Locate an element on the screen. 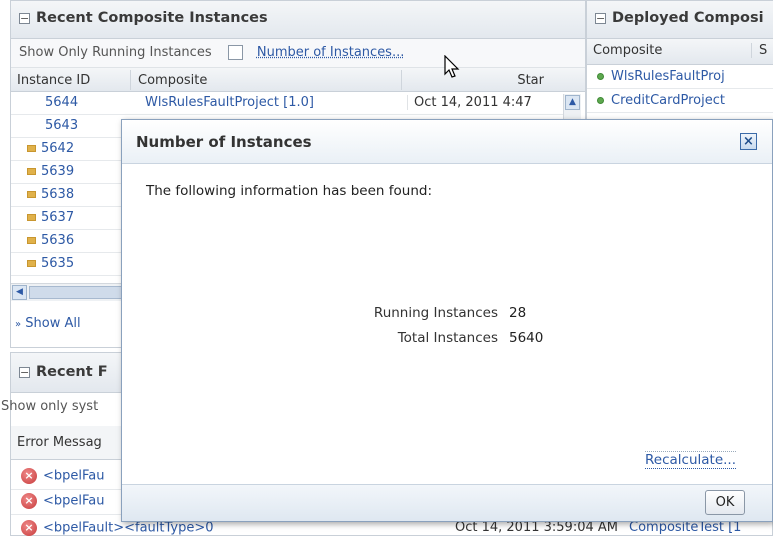 The height and width of the screenshot is (542, 773). deployed-composite-link: CreditCardProject is located at coordinates (673, 100).